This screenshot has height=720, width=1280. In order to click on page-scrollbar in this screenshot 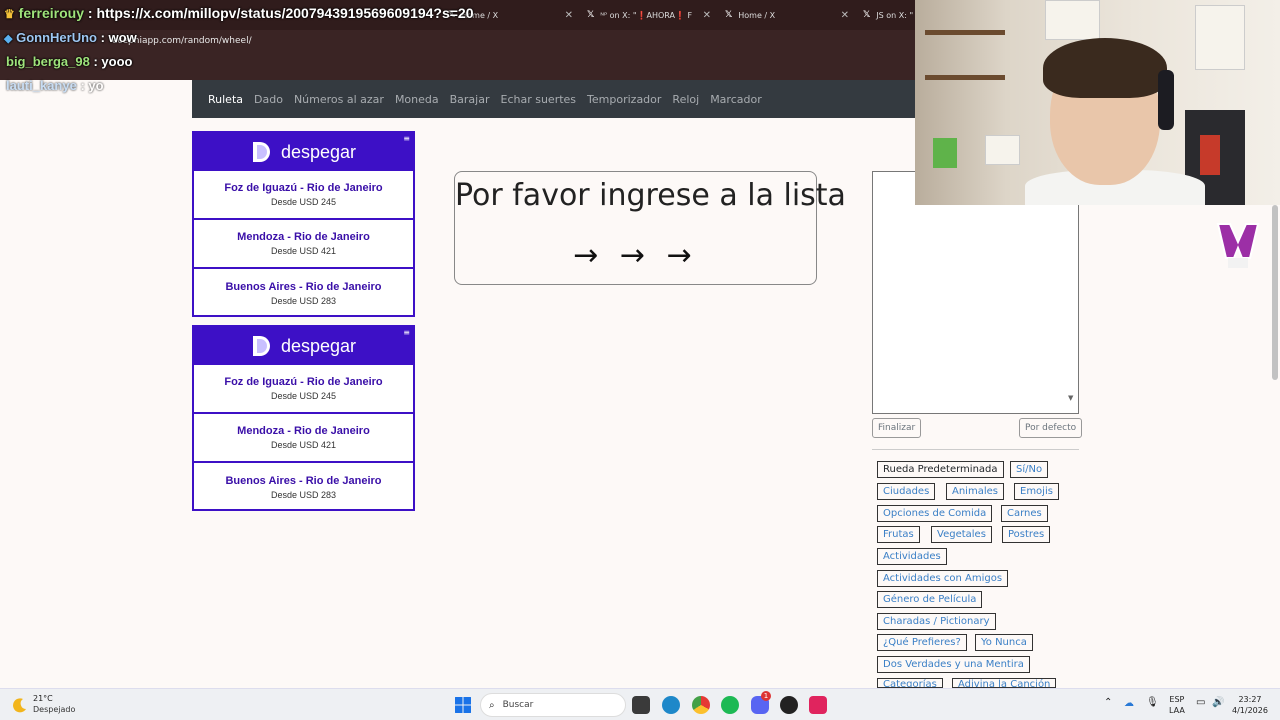, I will do `click(1275, 292)`.